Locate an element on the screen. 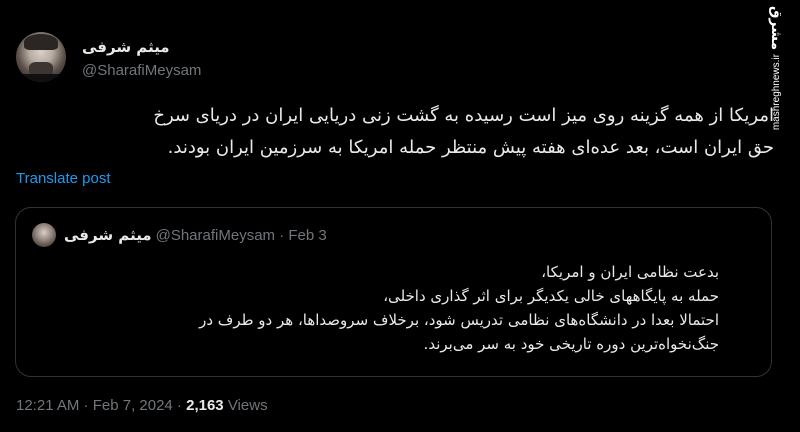  quoted-text-line: بدعت نظامی ایران و امریکا، is located at coordinates (630, 272).